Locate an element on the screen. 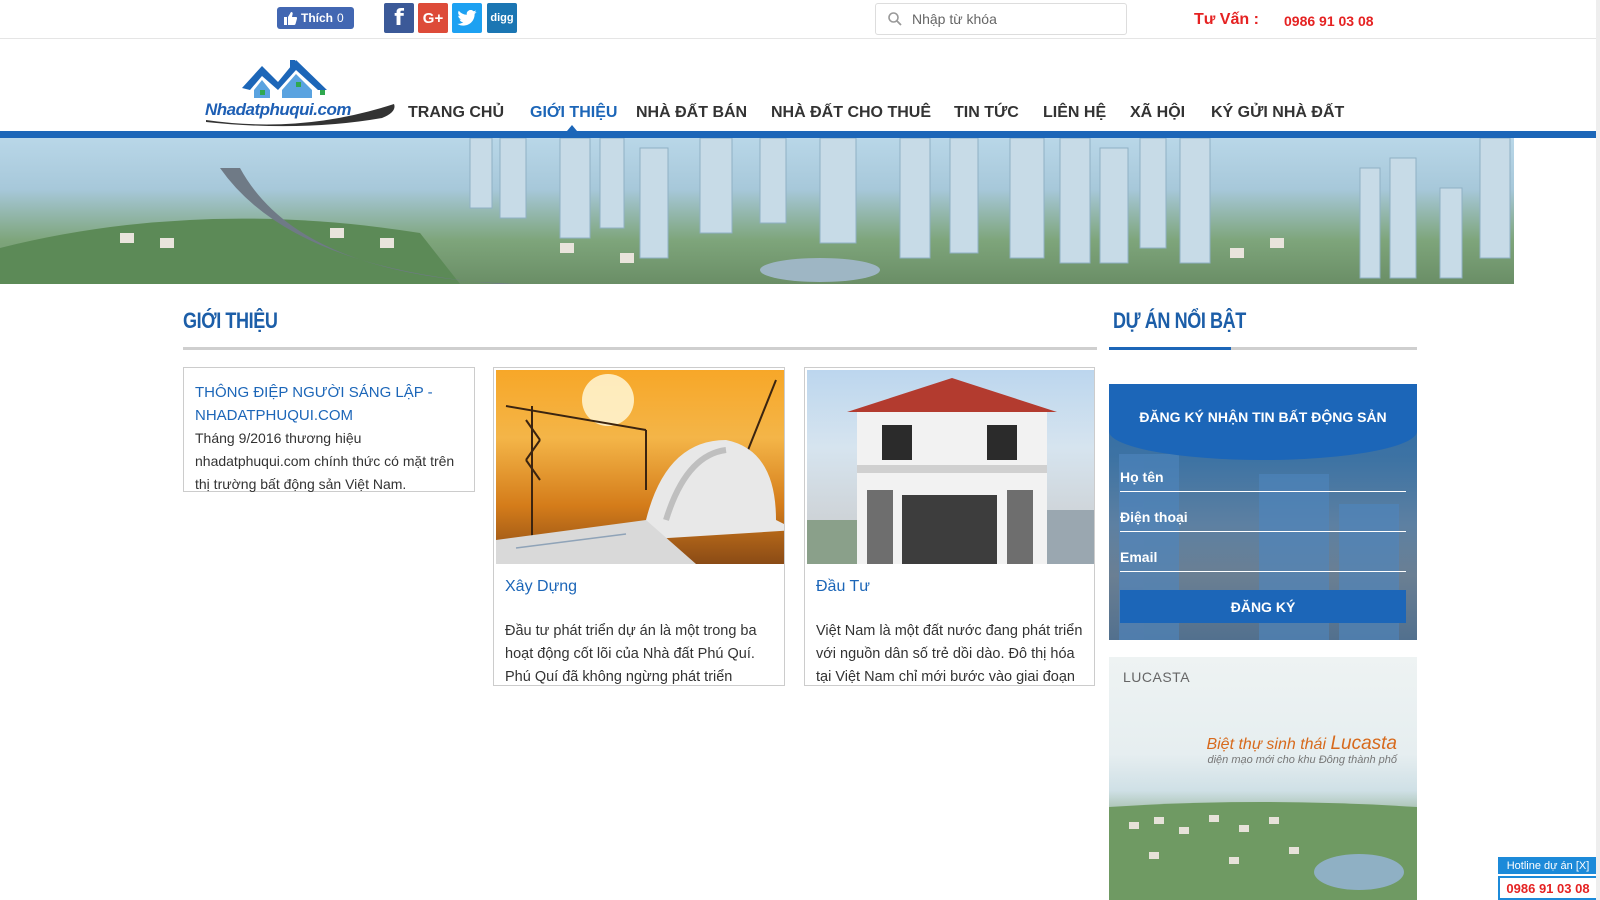 The height and width of the screenshot is (900, 1600). google-plus-icon: G+ is located at coordinates (433, 18).